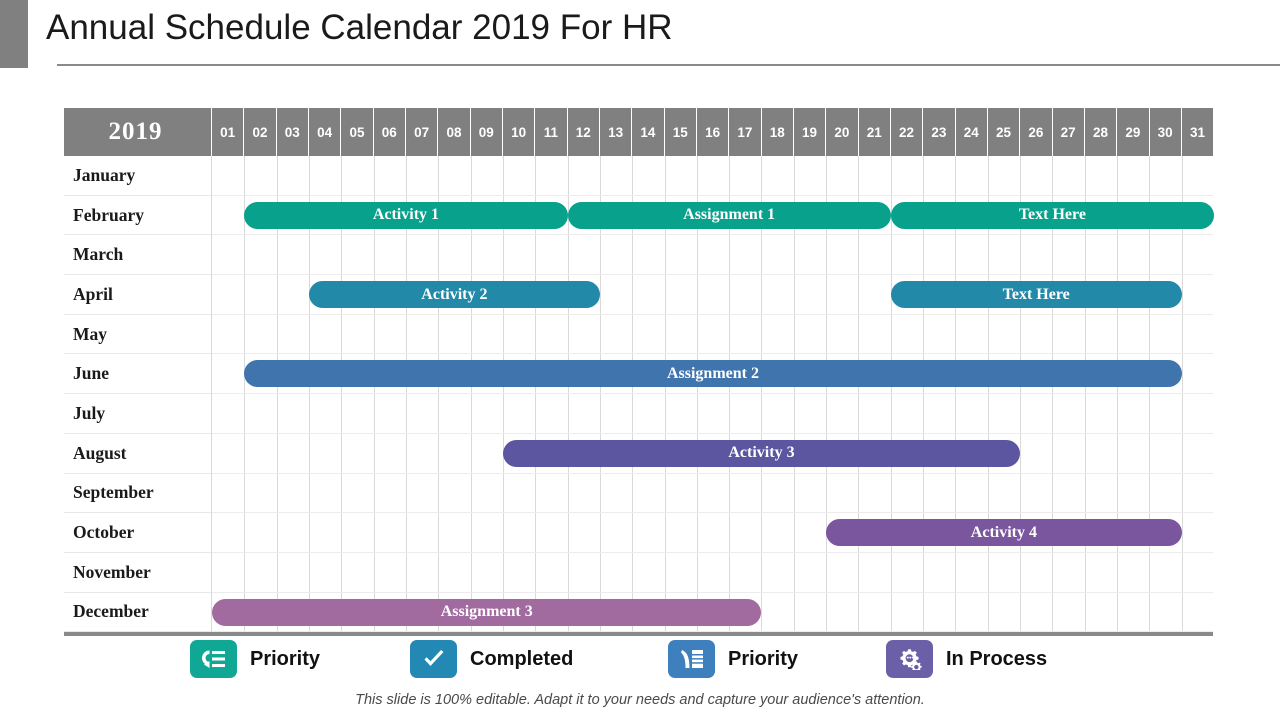 The width and height of the screenshot is (1280, 720). I want to click on day-header-05: 05, so click(356, 132).